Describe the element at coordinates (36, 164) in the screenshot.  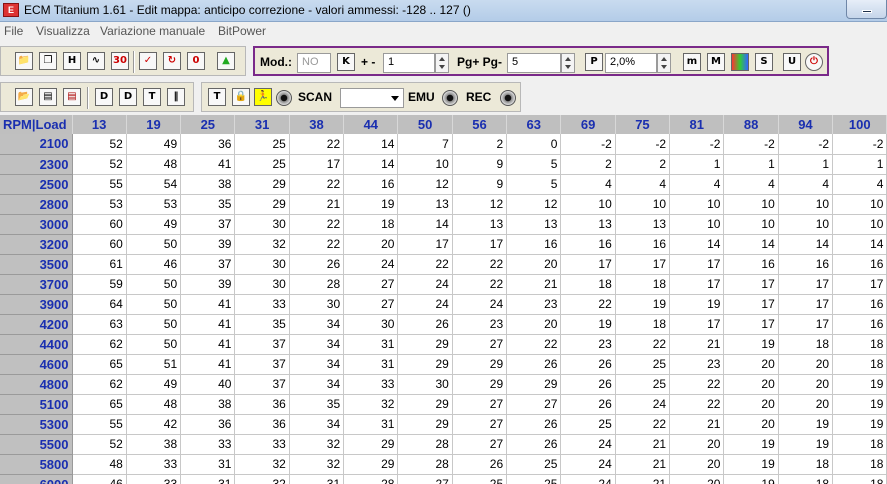
I see `rpm-row-header: 2300` at that location.